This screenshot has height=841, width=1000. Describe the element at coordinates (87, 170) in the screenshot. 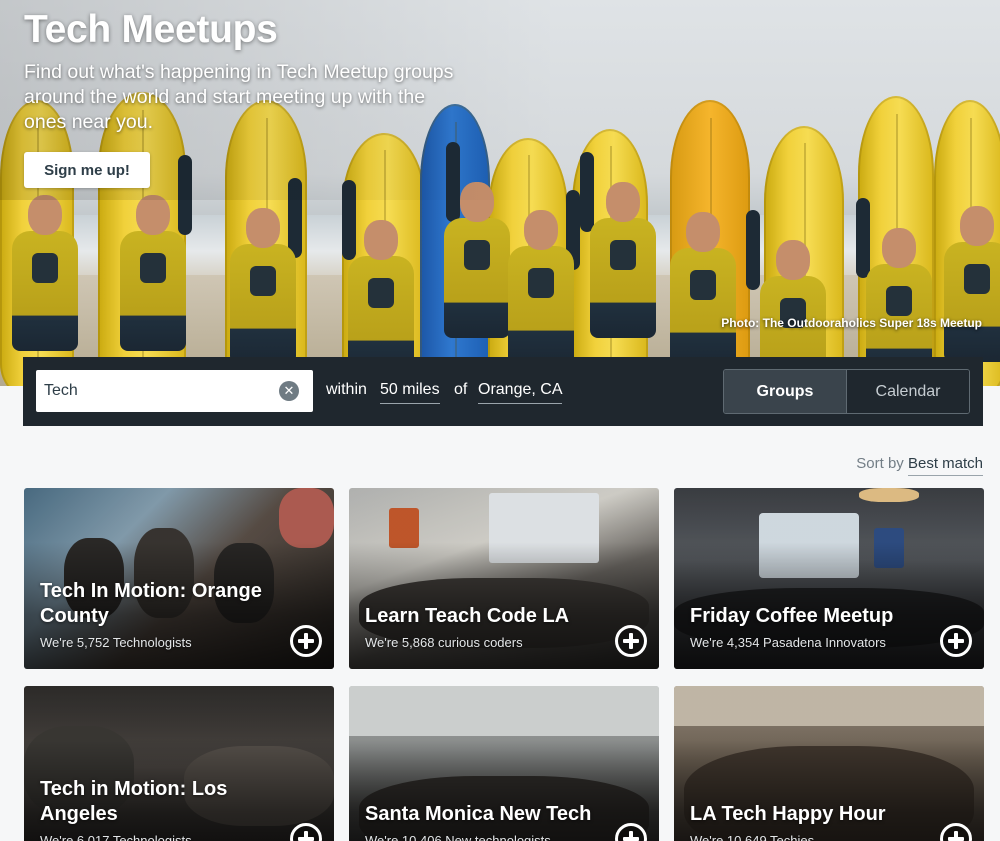

I see `sign-me-up-button: Sign me up!` at that location.